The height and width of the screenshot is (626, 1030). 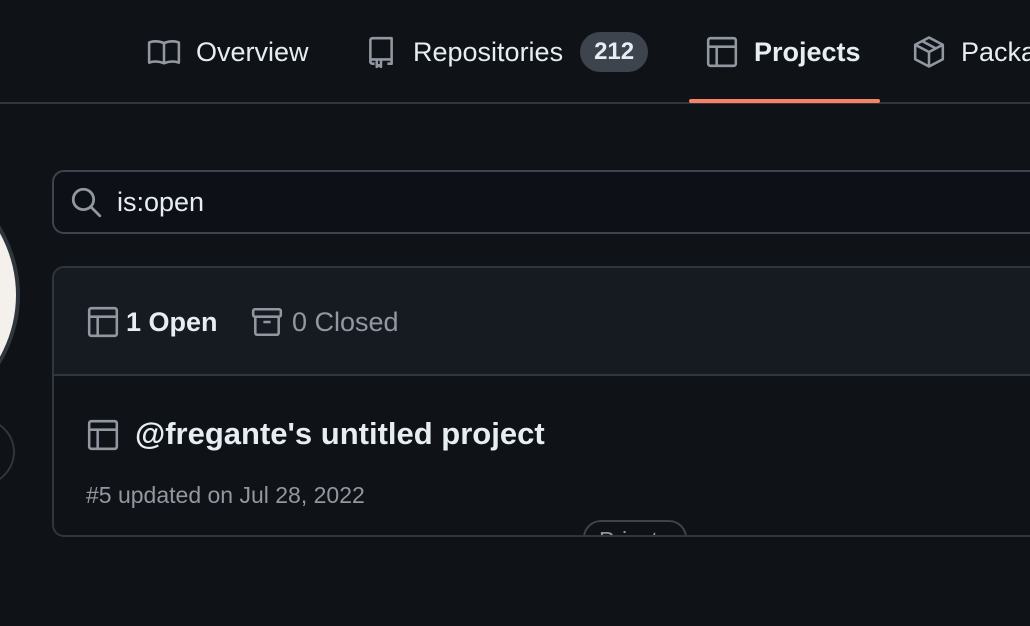 I want to click on search-input, so click(x=517, y=202).